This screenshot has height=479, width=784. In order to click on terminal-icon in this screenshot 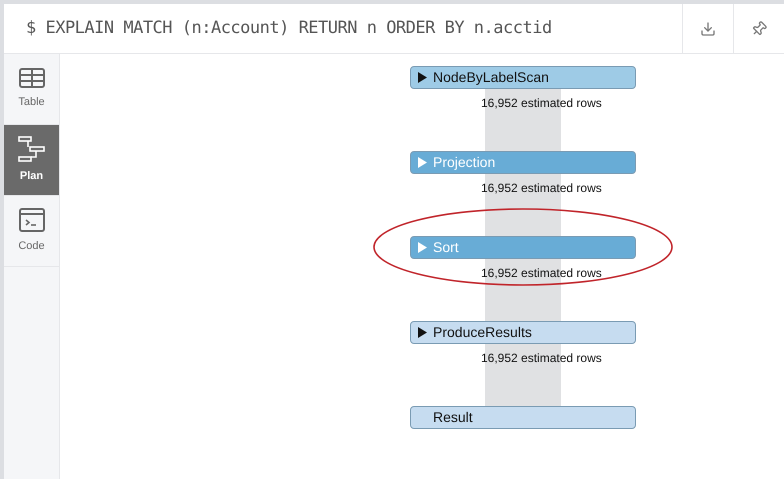, I will do `click(31, 220)`.